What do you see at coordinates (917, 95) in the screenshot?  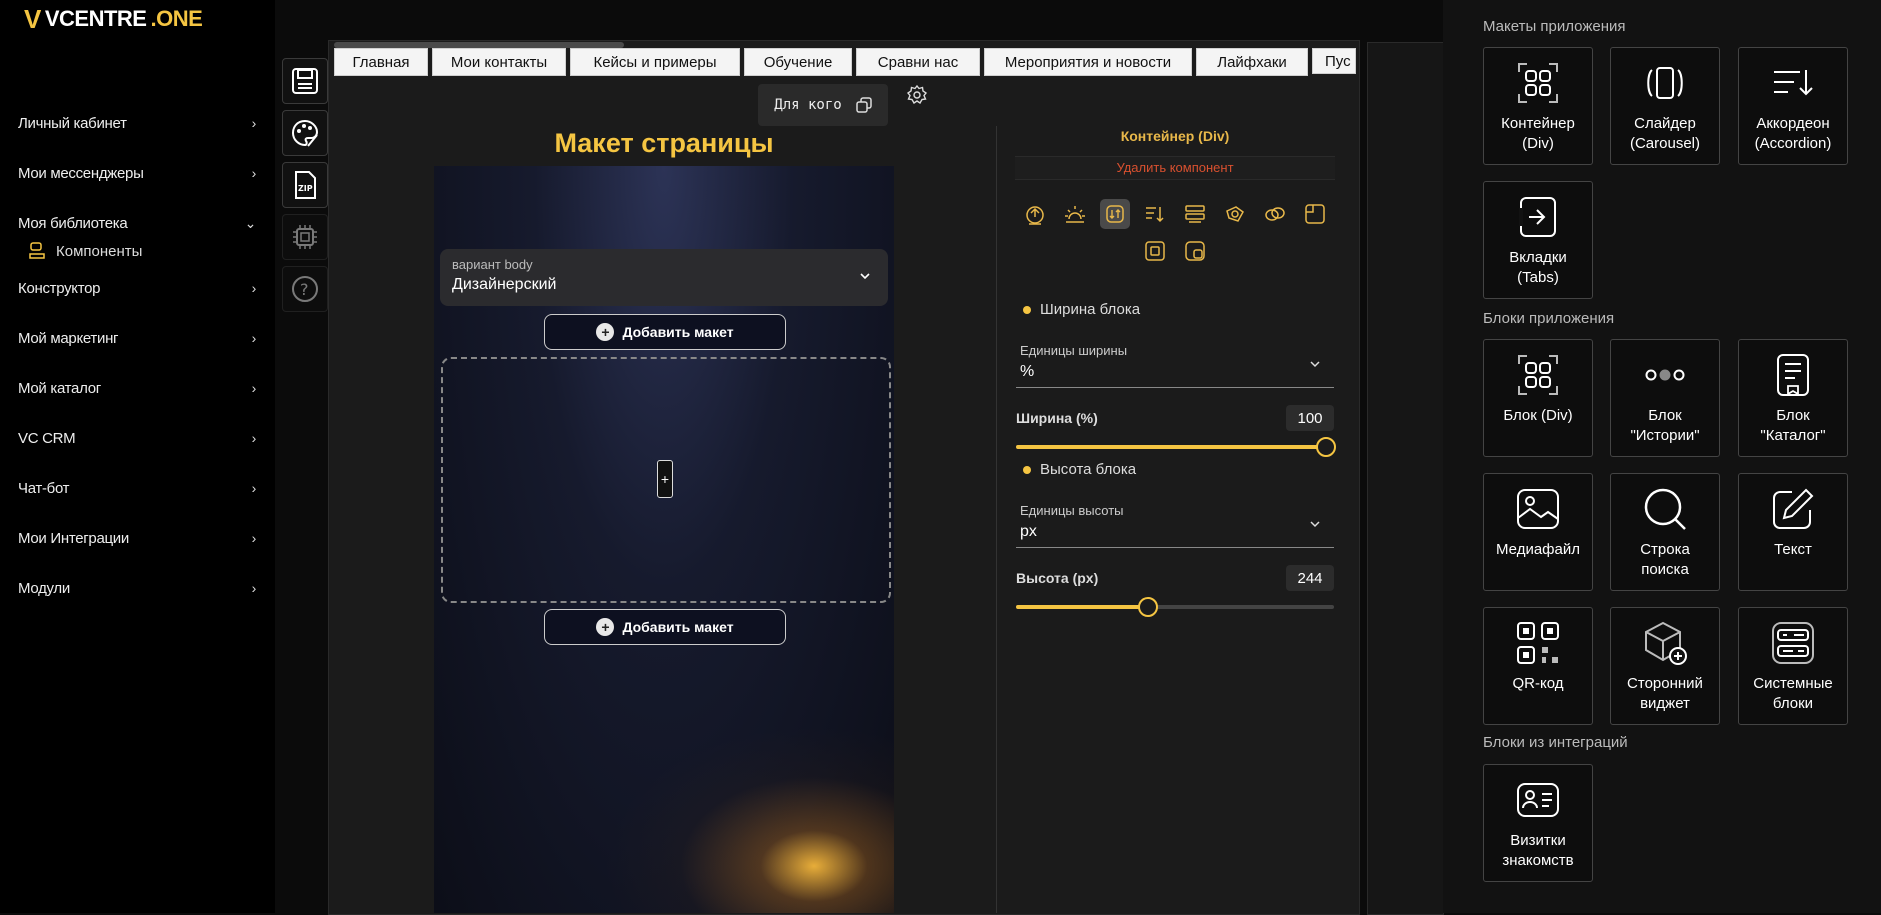 I see `settings-icon` at bounding box center [917, 95].